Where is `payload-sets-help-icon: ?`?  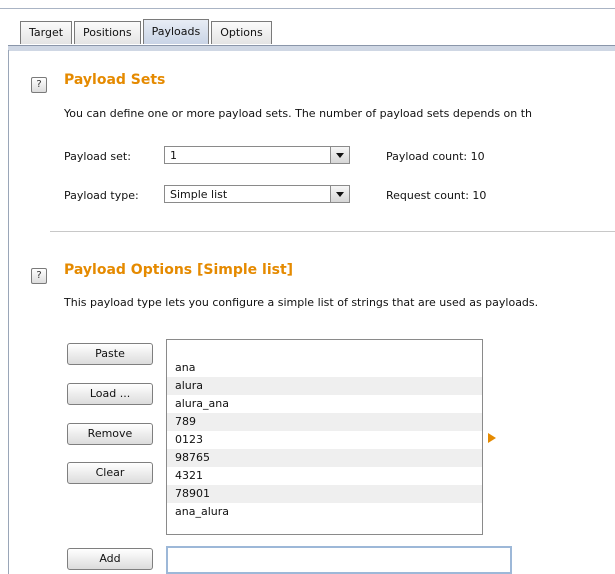
payload-sets-help-icon: ? is located at coordinates (39, 85).